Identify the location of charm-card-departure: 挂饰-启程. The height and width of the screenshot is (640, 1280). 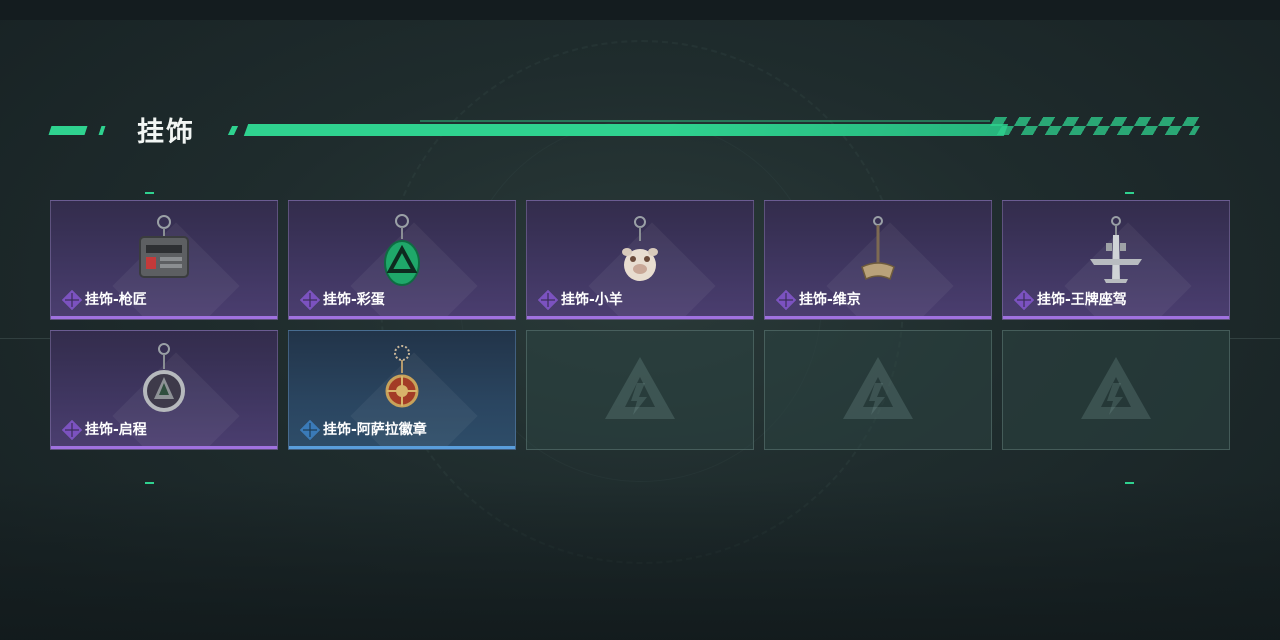
(164, 390).